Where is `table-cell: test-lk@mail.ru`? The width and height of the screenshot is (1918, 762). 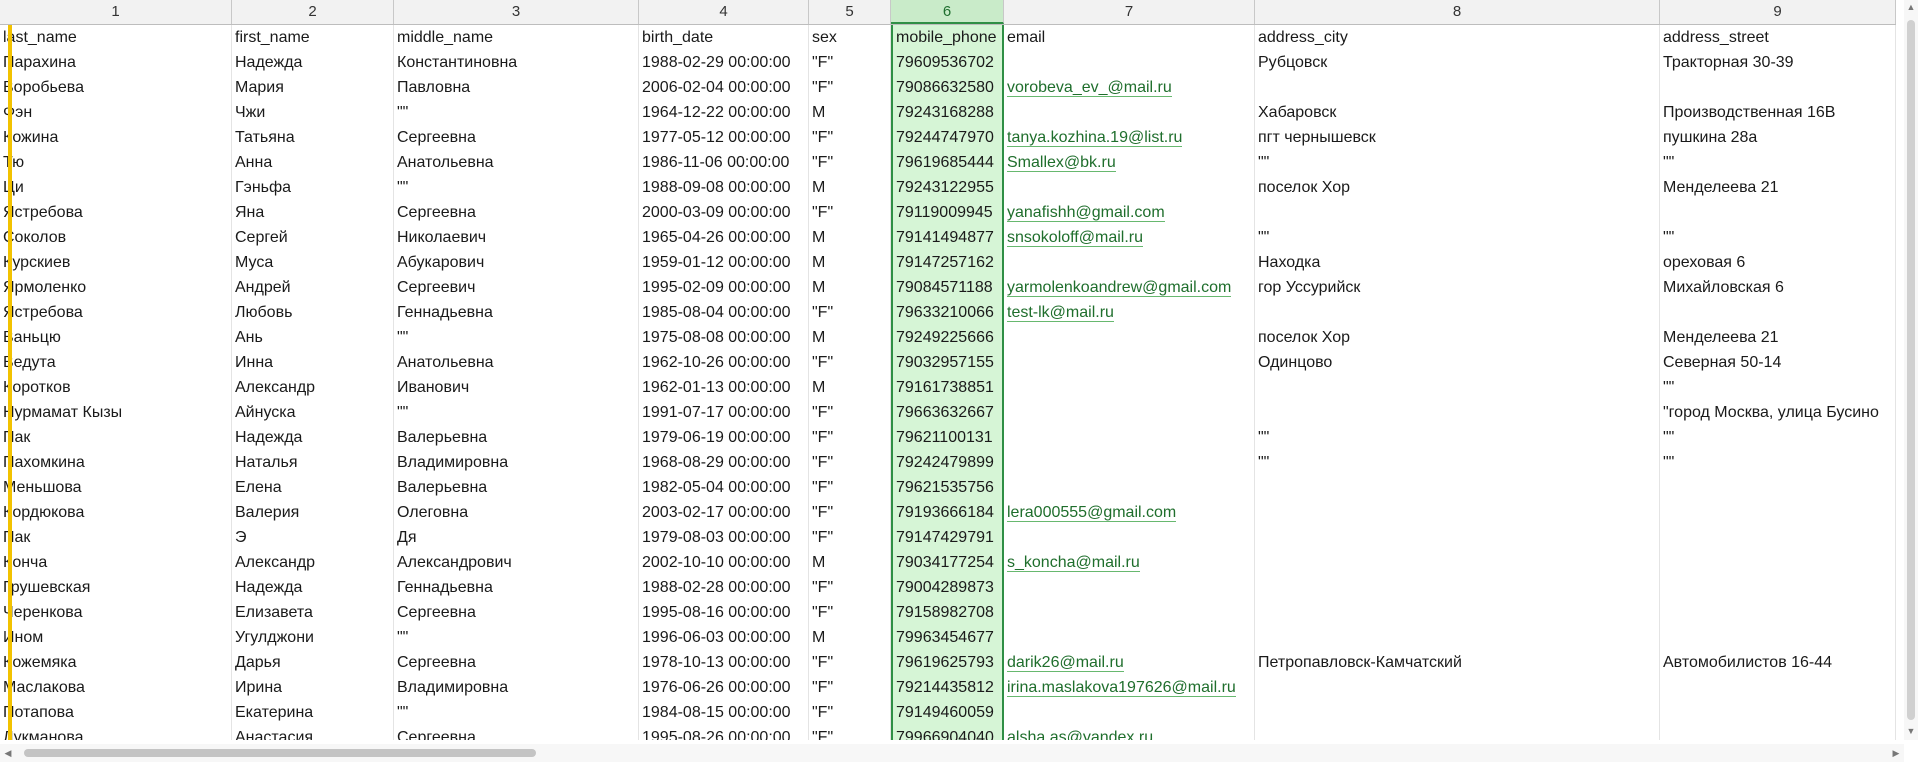
table-cell: test-lk@mail.ru is located at coordinates (1129, 312).